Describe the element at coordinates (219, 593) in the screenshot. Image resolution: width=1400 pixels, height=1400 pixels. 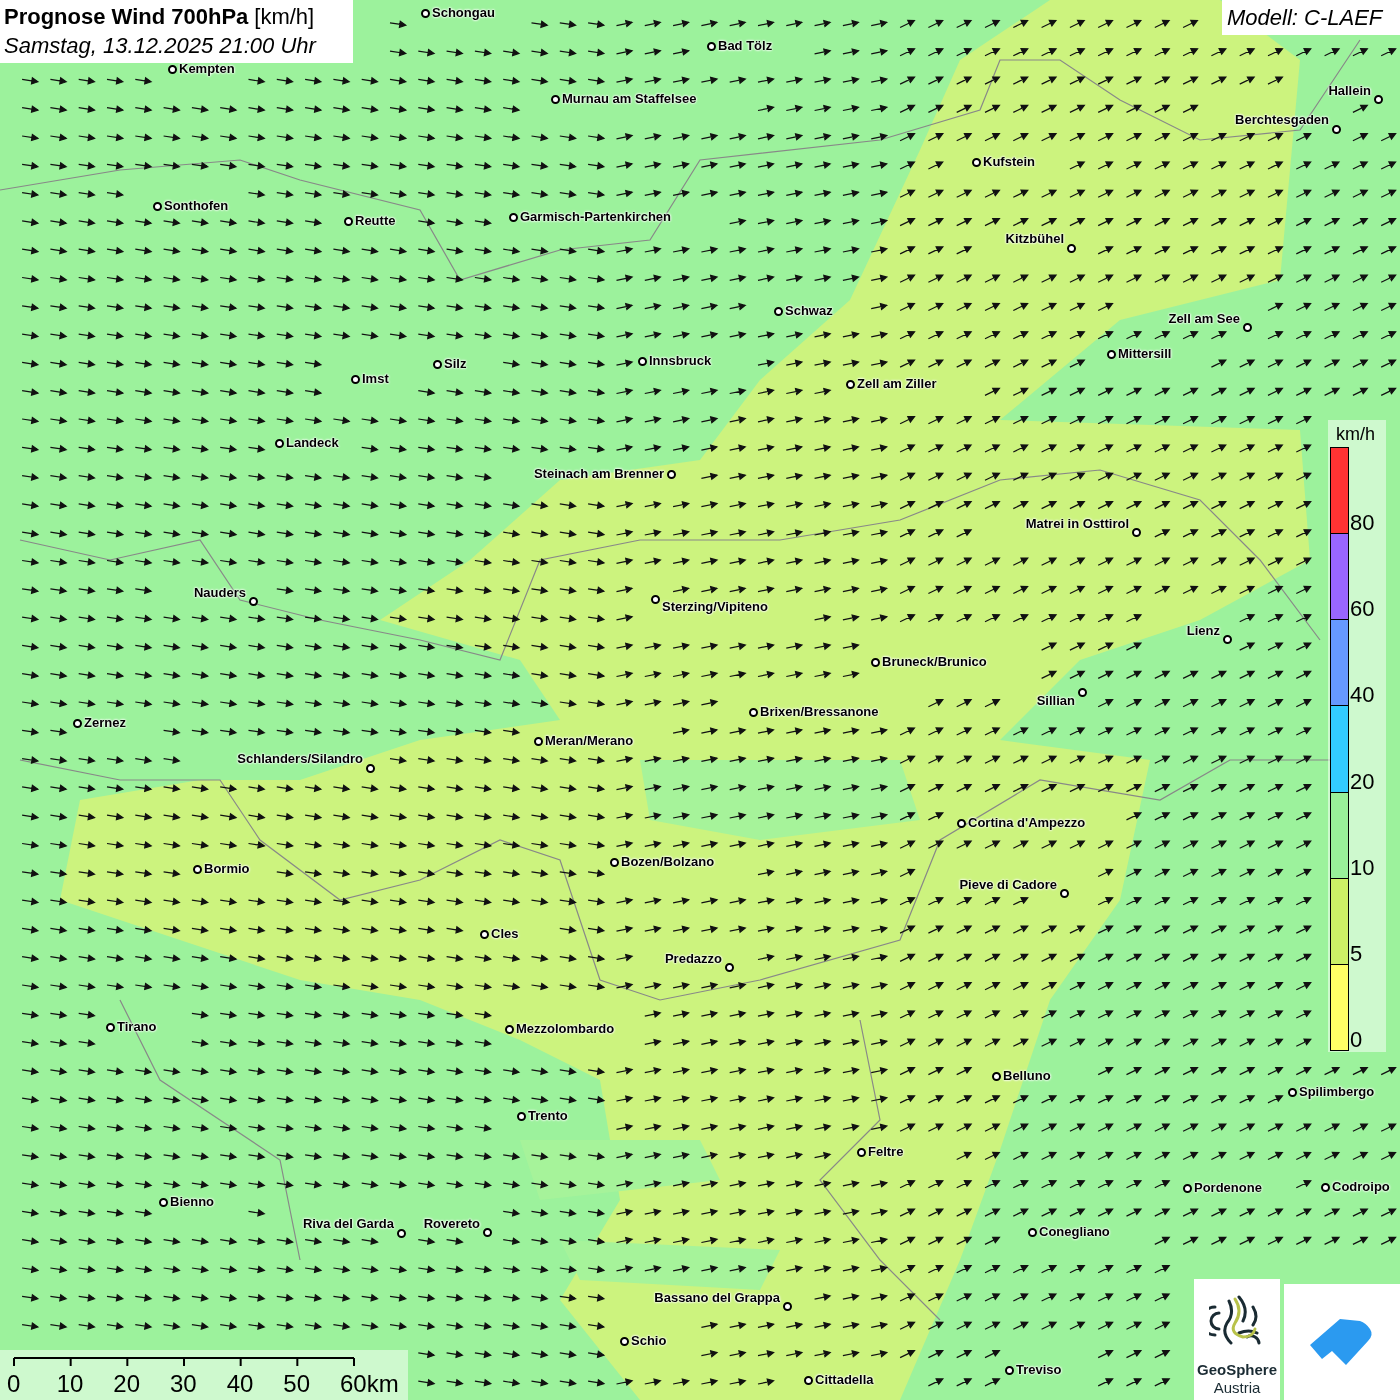
I see `city-label: Nauders` at that location.